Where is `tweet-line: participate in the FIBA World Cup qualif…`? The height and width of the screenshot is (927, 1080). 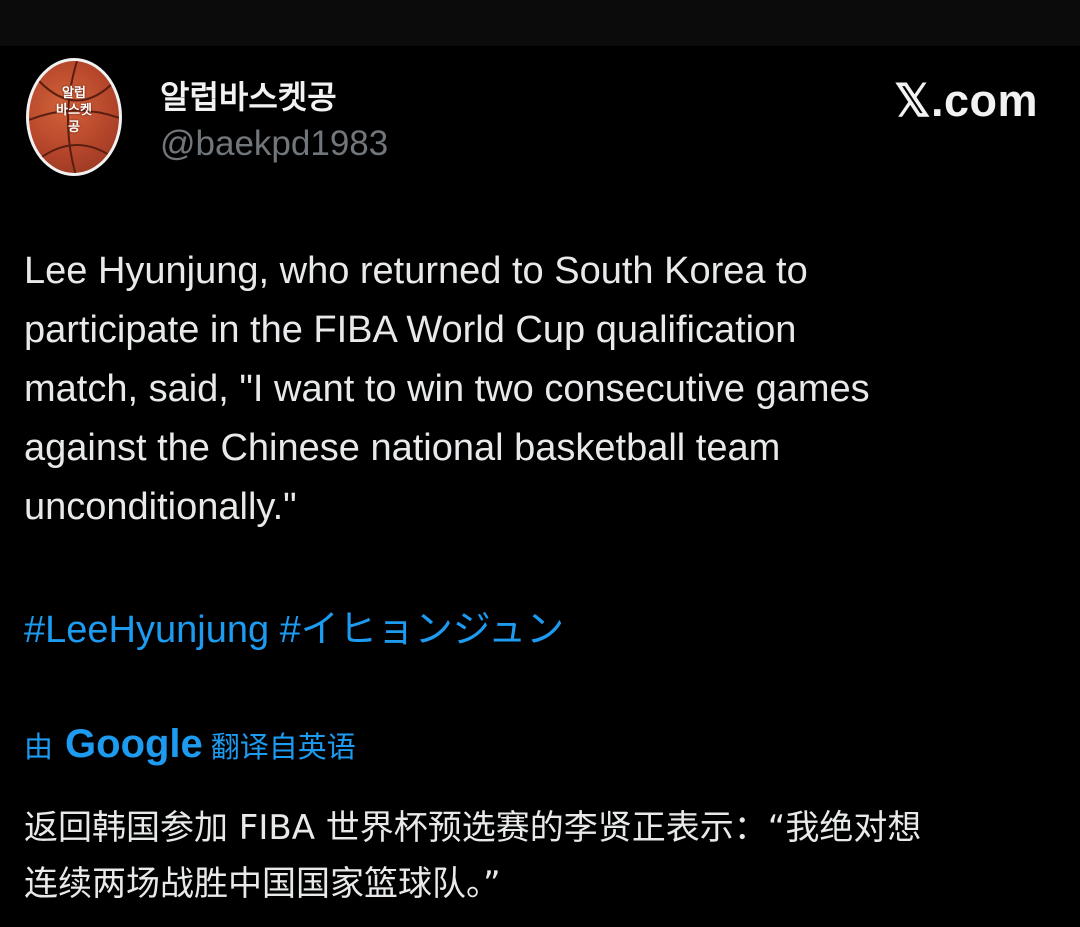 tweet-line: participate in the FIBA World Cup qualif… is located at coordinates (410, 330).